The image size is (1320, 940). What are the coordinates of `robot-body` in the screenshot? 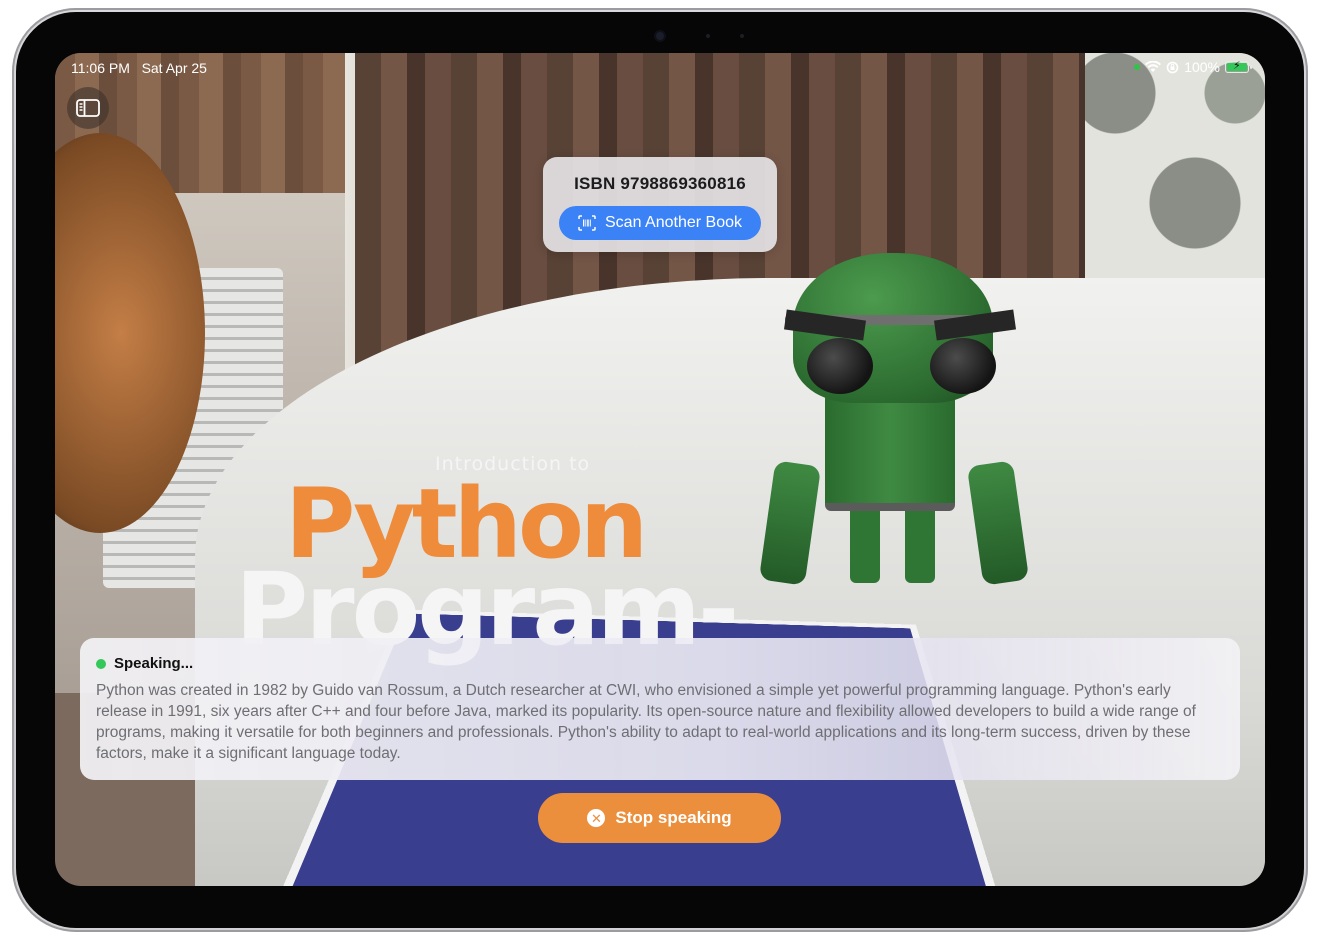 It's located at (890, 452).